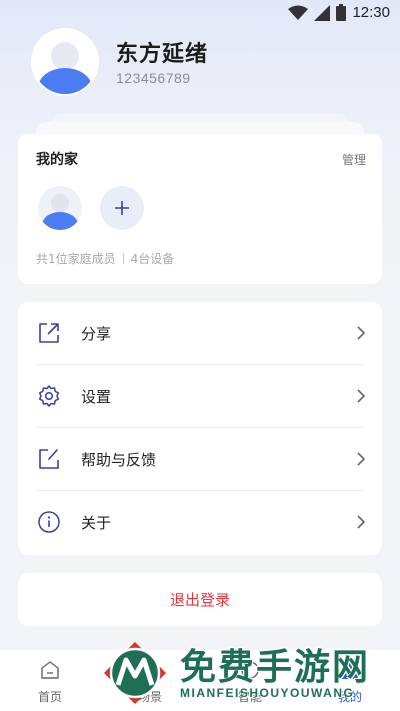  I want to click on plus-icon, so click(122, 208).